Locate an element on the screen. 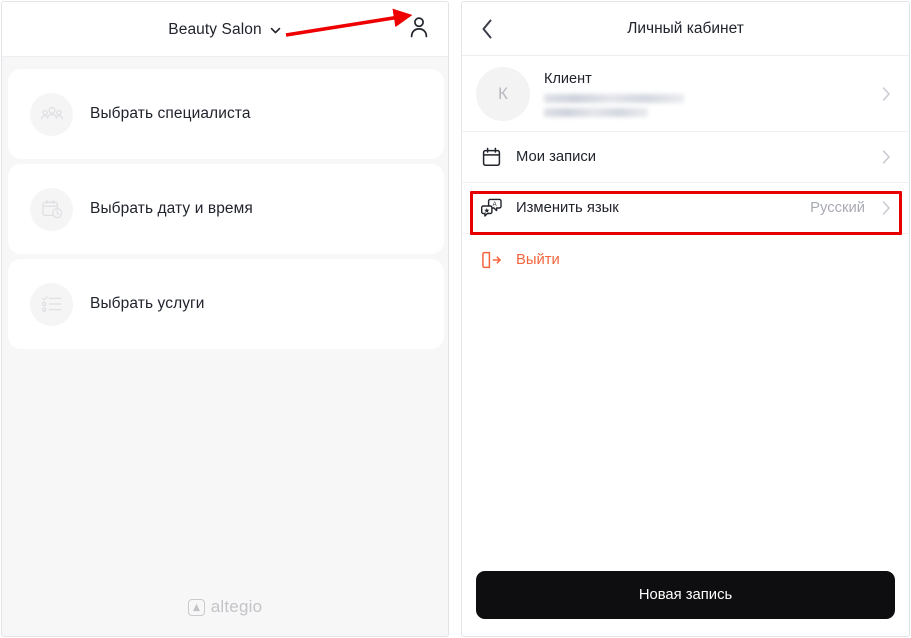 Image resolution: width=911 pixels, height=638 pixels. new-appointment-button: Новая запись is located at coordinates (685, 595).